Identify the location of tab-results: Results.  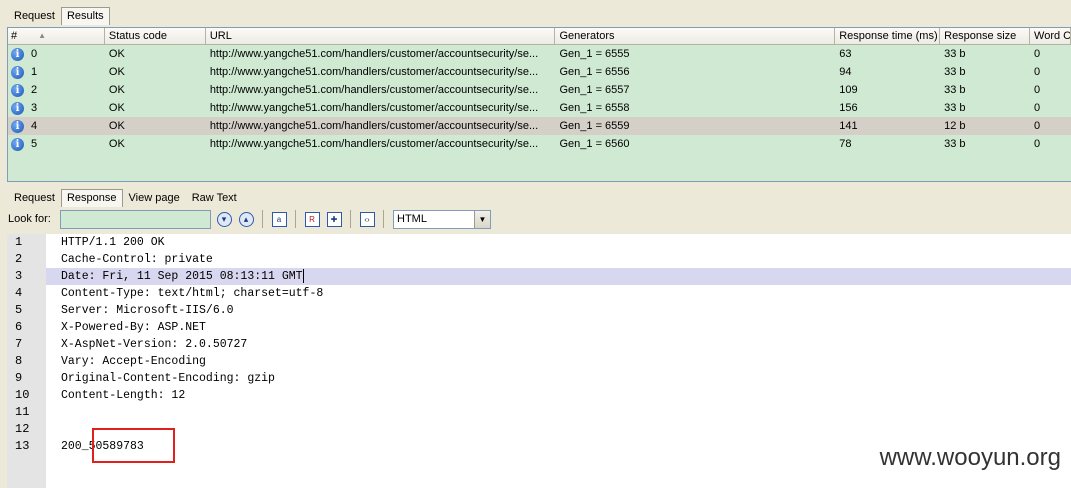
(85, 16).